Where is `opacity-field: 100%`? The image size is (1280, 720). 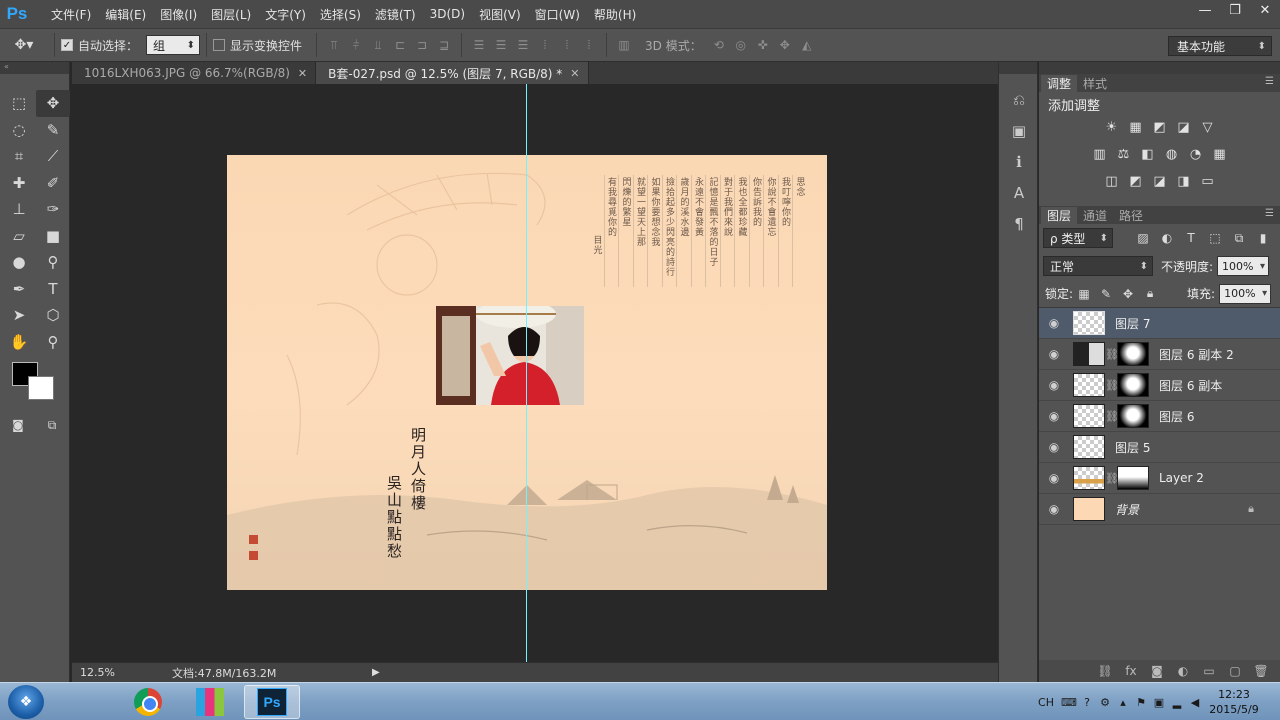 opacity-field: 100% is located at coordinates (1243, 266).